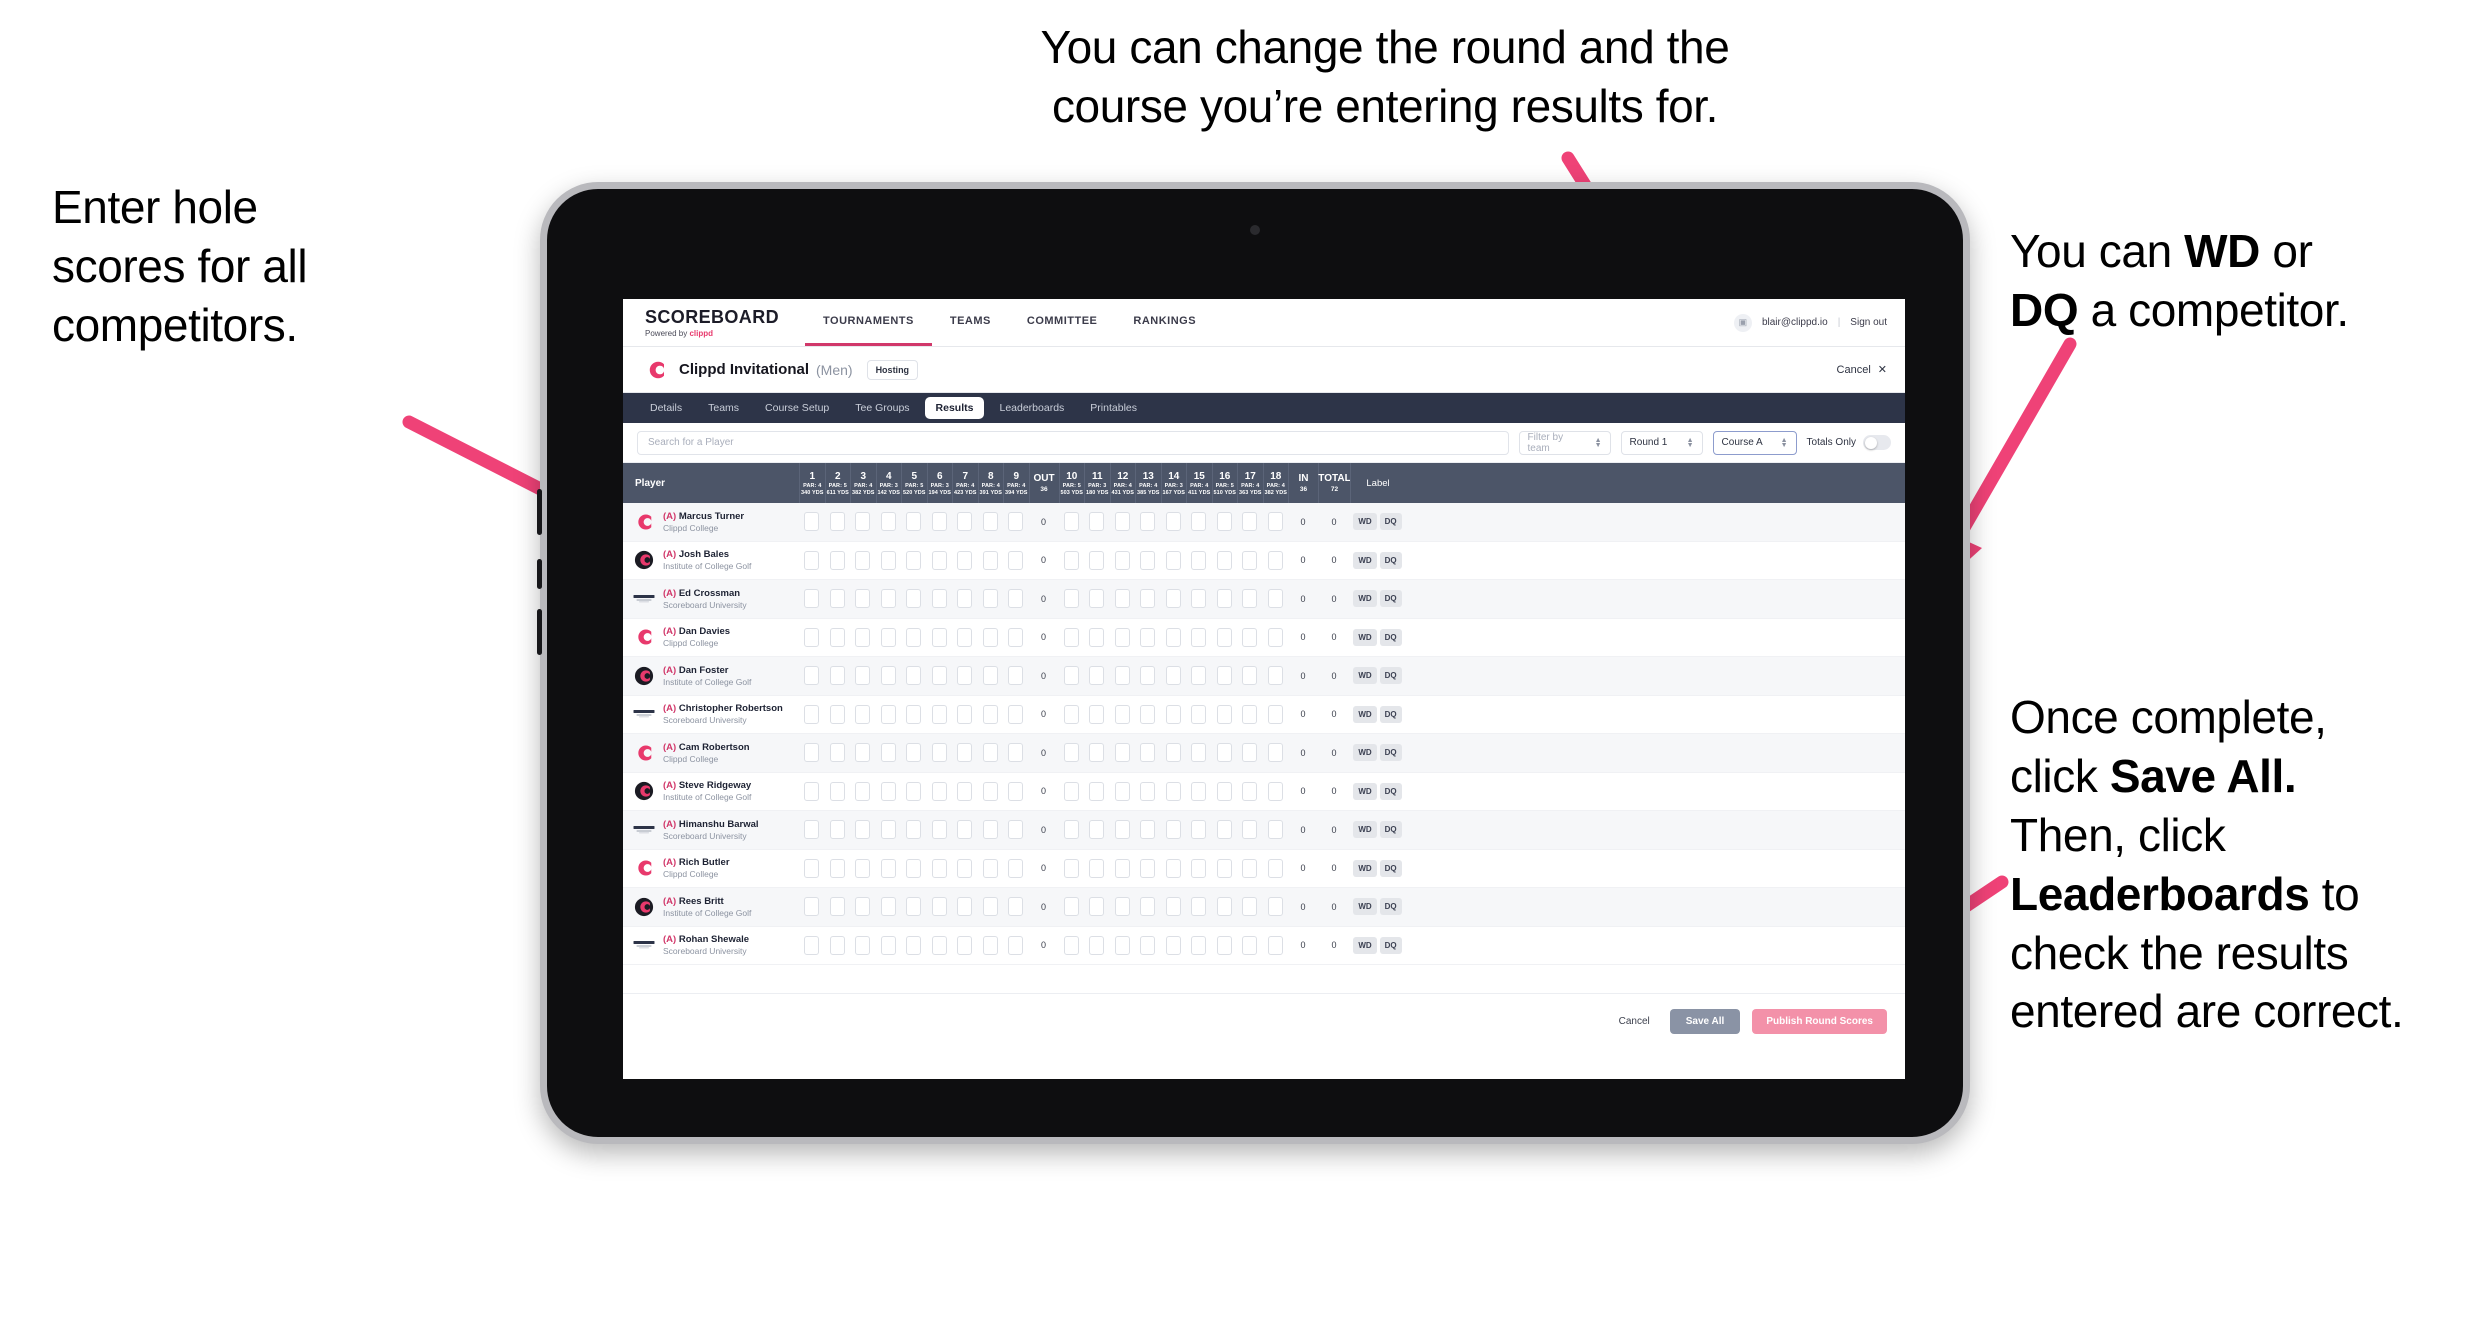 Image resolution: width=2489 pixels, height=1339 pixels. Describe the element at coordinates (1868, 322) in the screenshot. I see `sign-out-link: Sign out` at that location.